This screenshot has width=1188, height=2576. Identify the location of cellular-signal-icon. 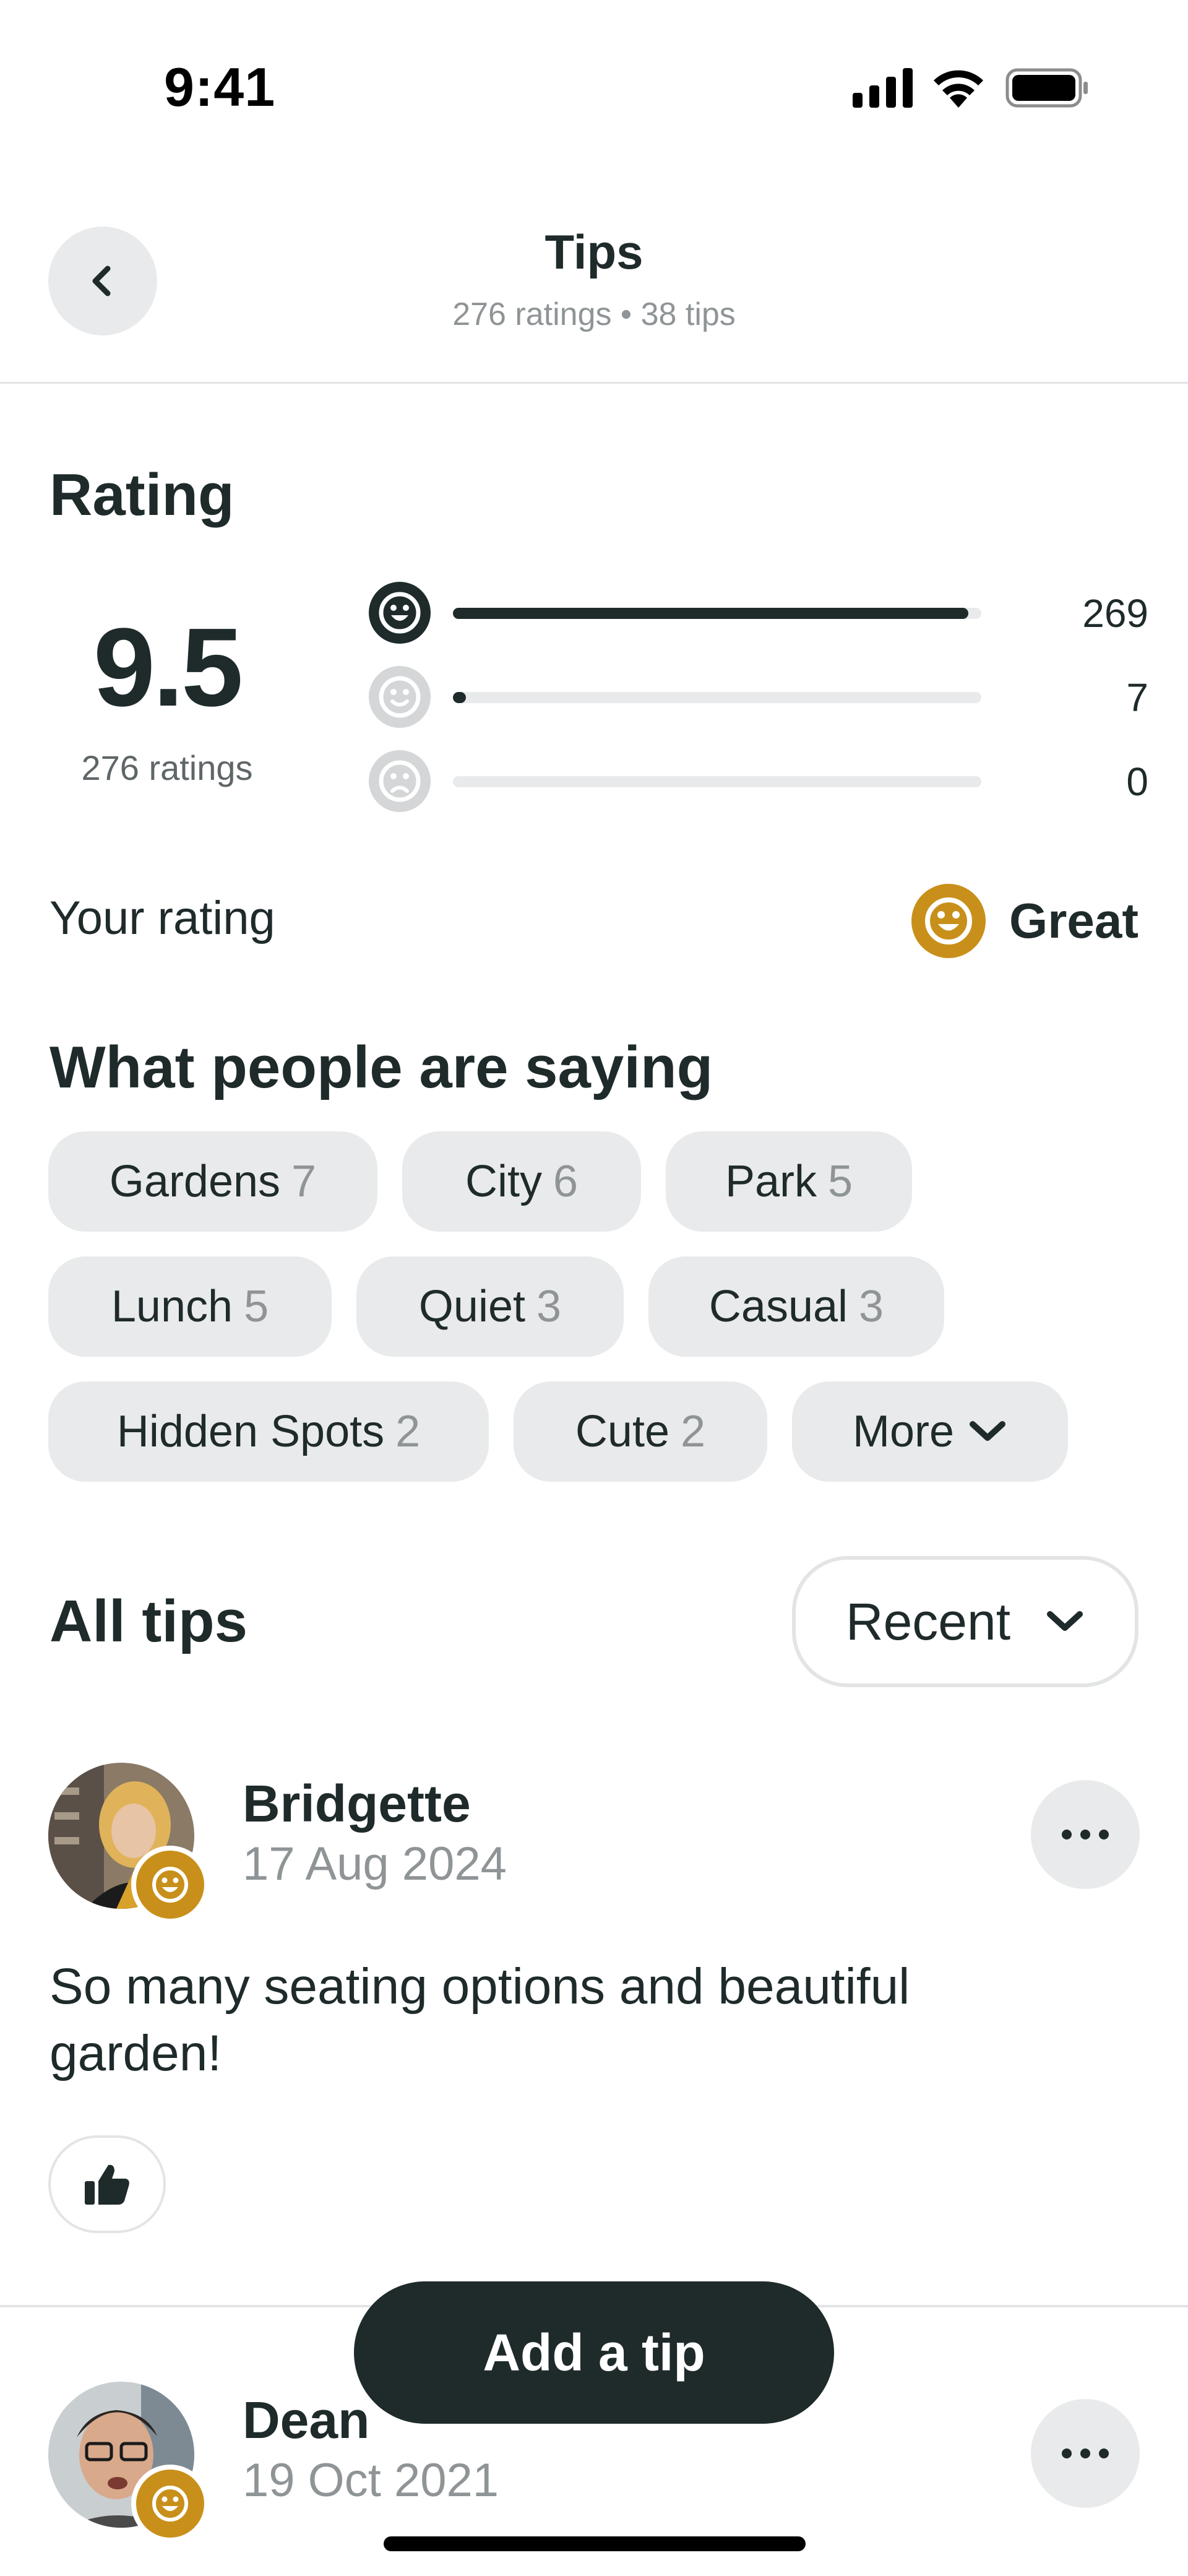
(883, 88).